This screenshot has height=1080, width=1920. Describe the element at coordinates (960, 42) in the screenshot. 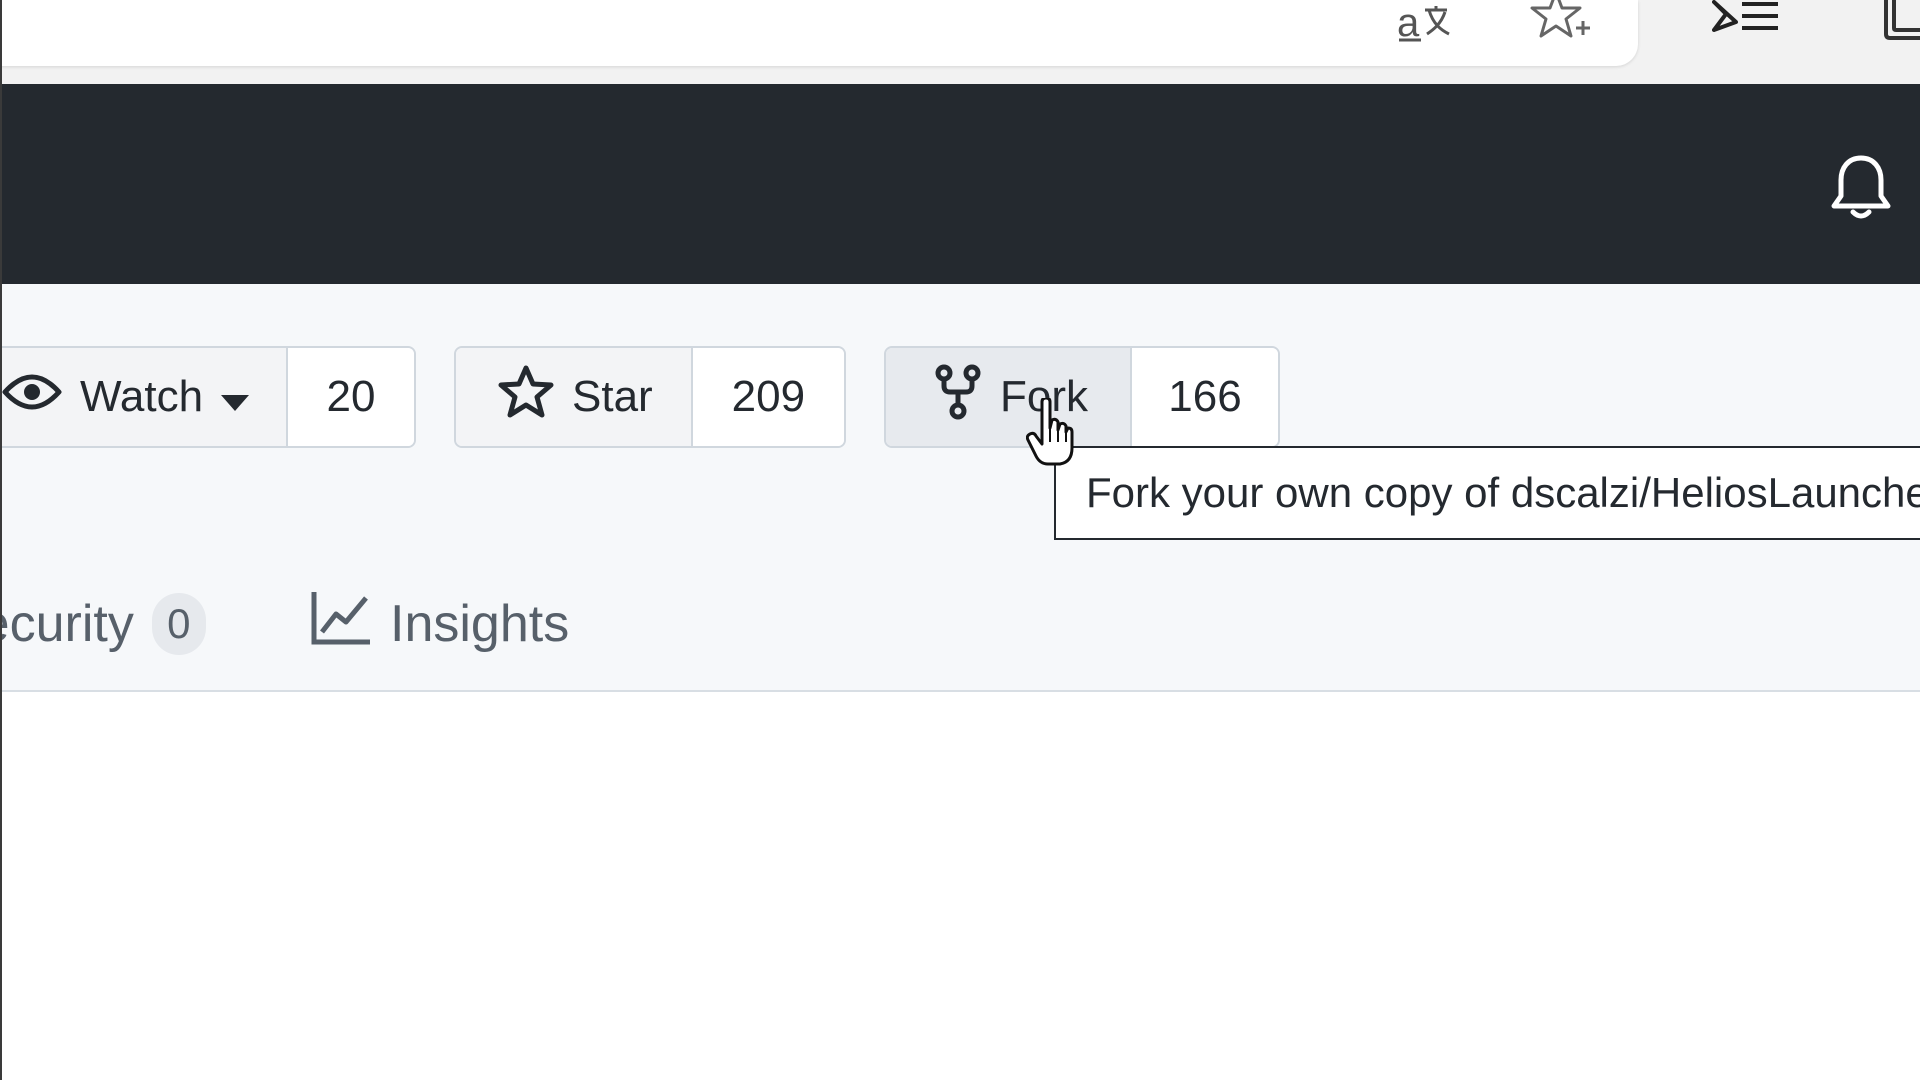

I see `browser-toolbar: a` at that location.